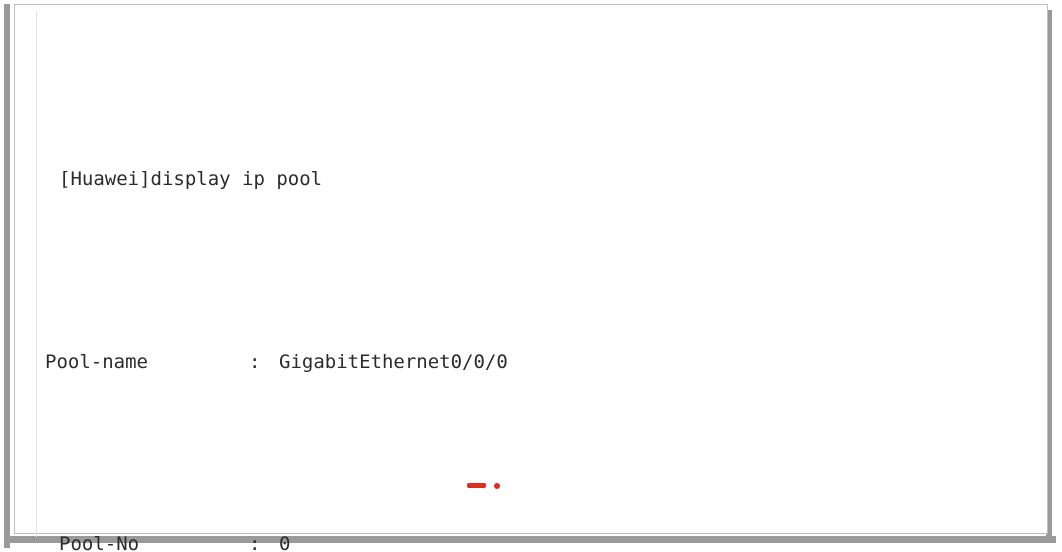 The height and width of the screenshot is (552, 1062). I want to click on pool-name-value: GigabitEthernet0/0/0, so click(393, 361).